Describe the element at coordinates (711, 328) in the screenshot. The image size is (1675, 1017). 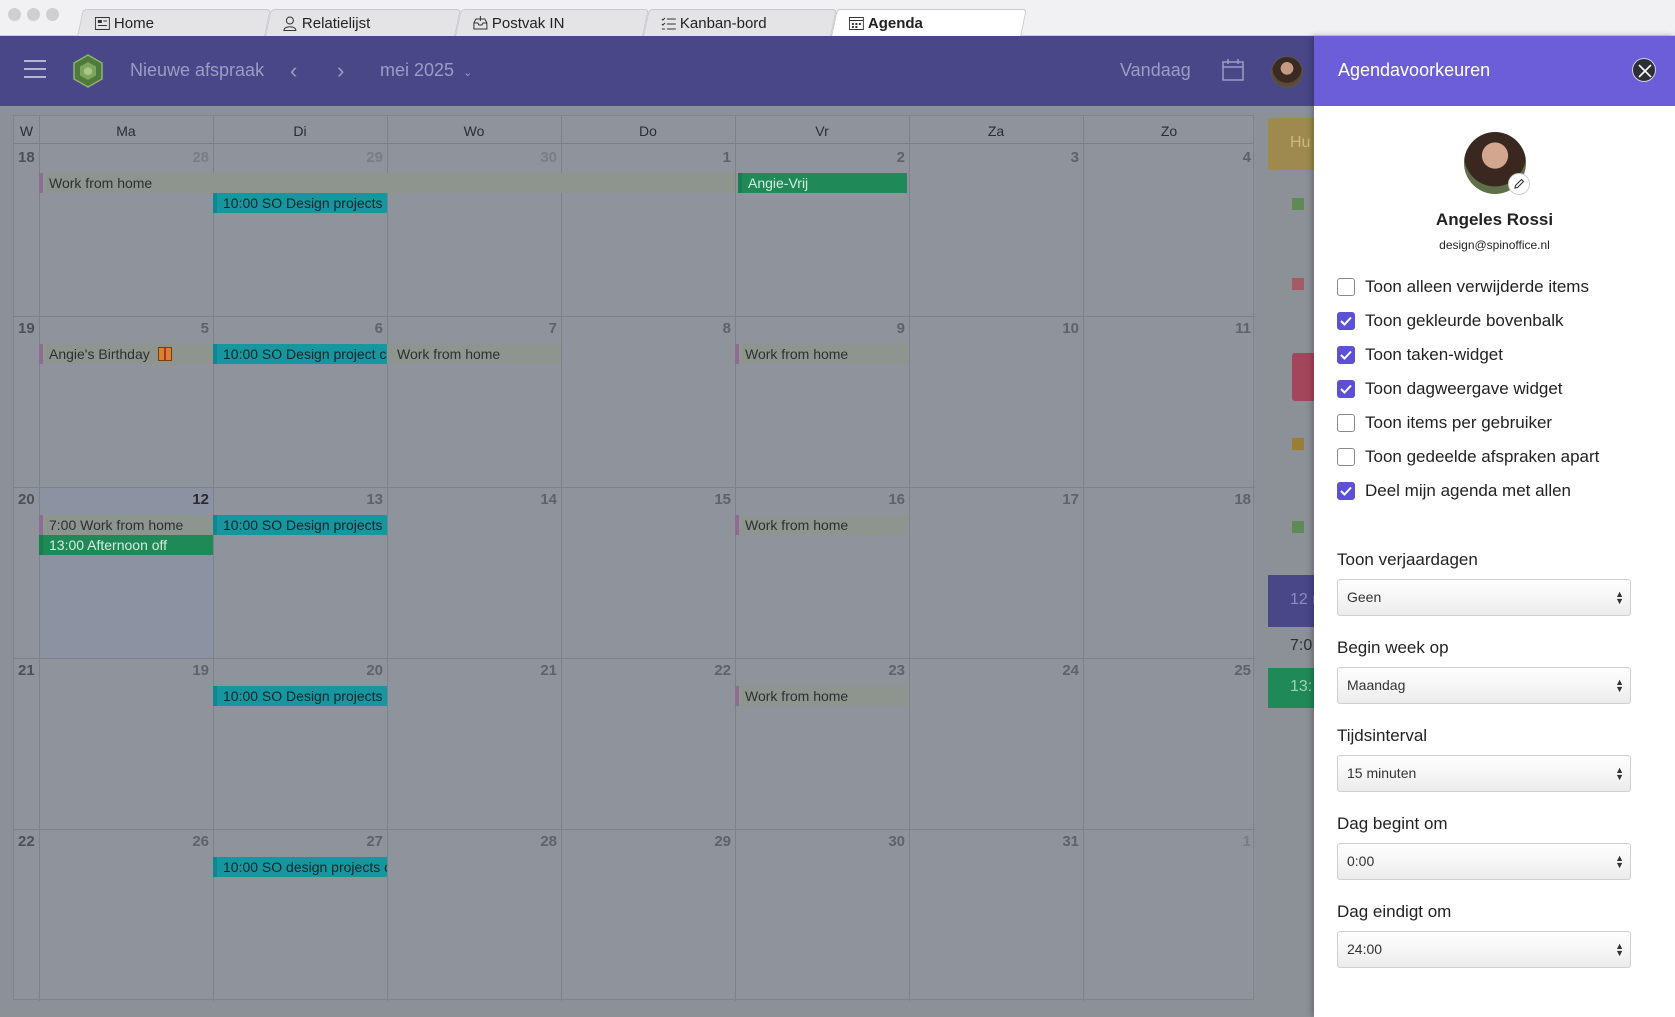
I see `day-number: 8` at that location.